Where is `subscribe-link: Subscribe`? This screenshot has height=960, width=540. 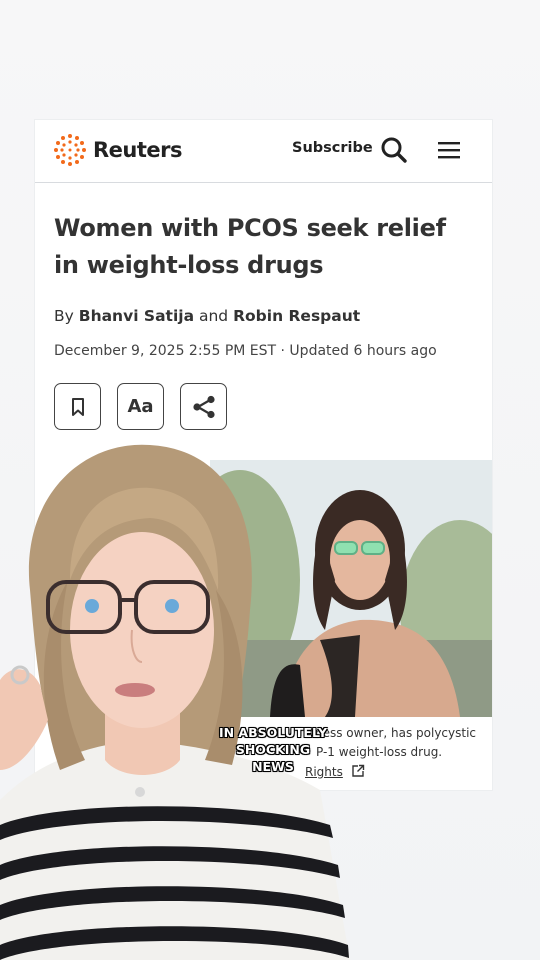 subscribe-link: Subscribe is located at coordinates (332, 148).